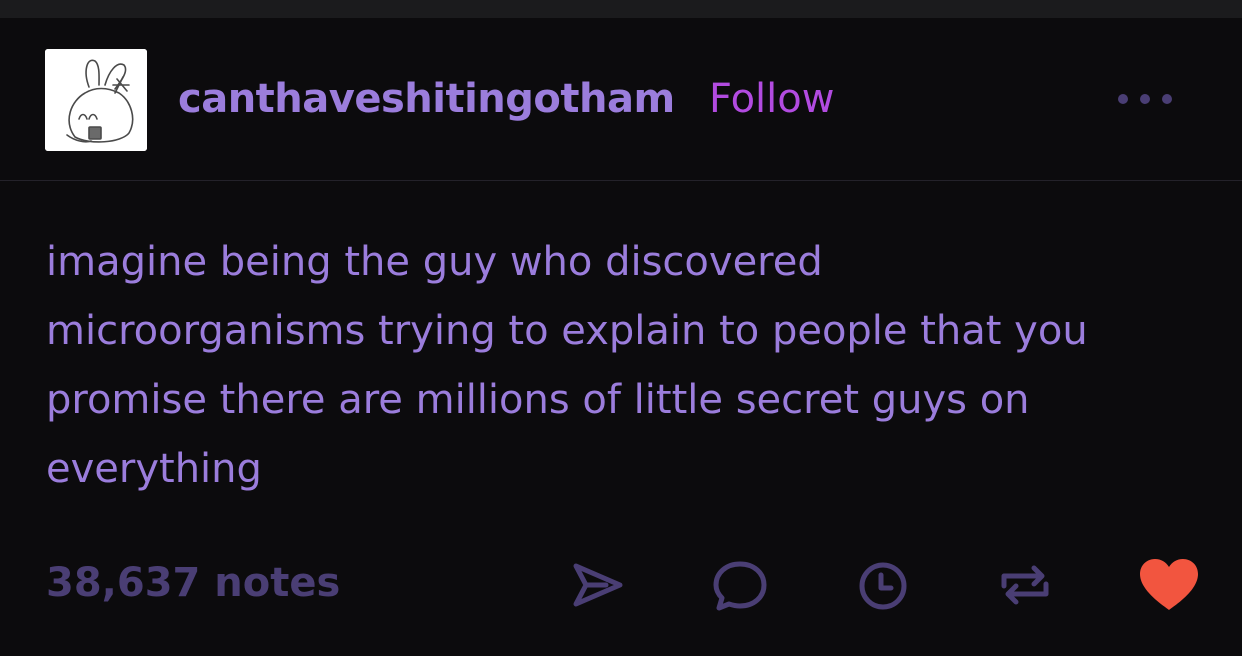  Describe the element at coordinates (193, 583) in the screenshot. I see `notes-count: 38,637 notes` at that location.